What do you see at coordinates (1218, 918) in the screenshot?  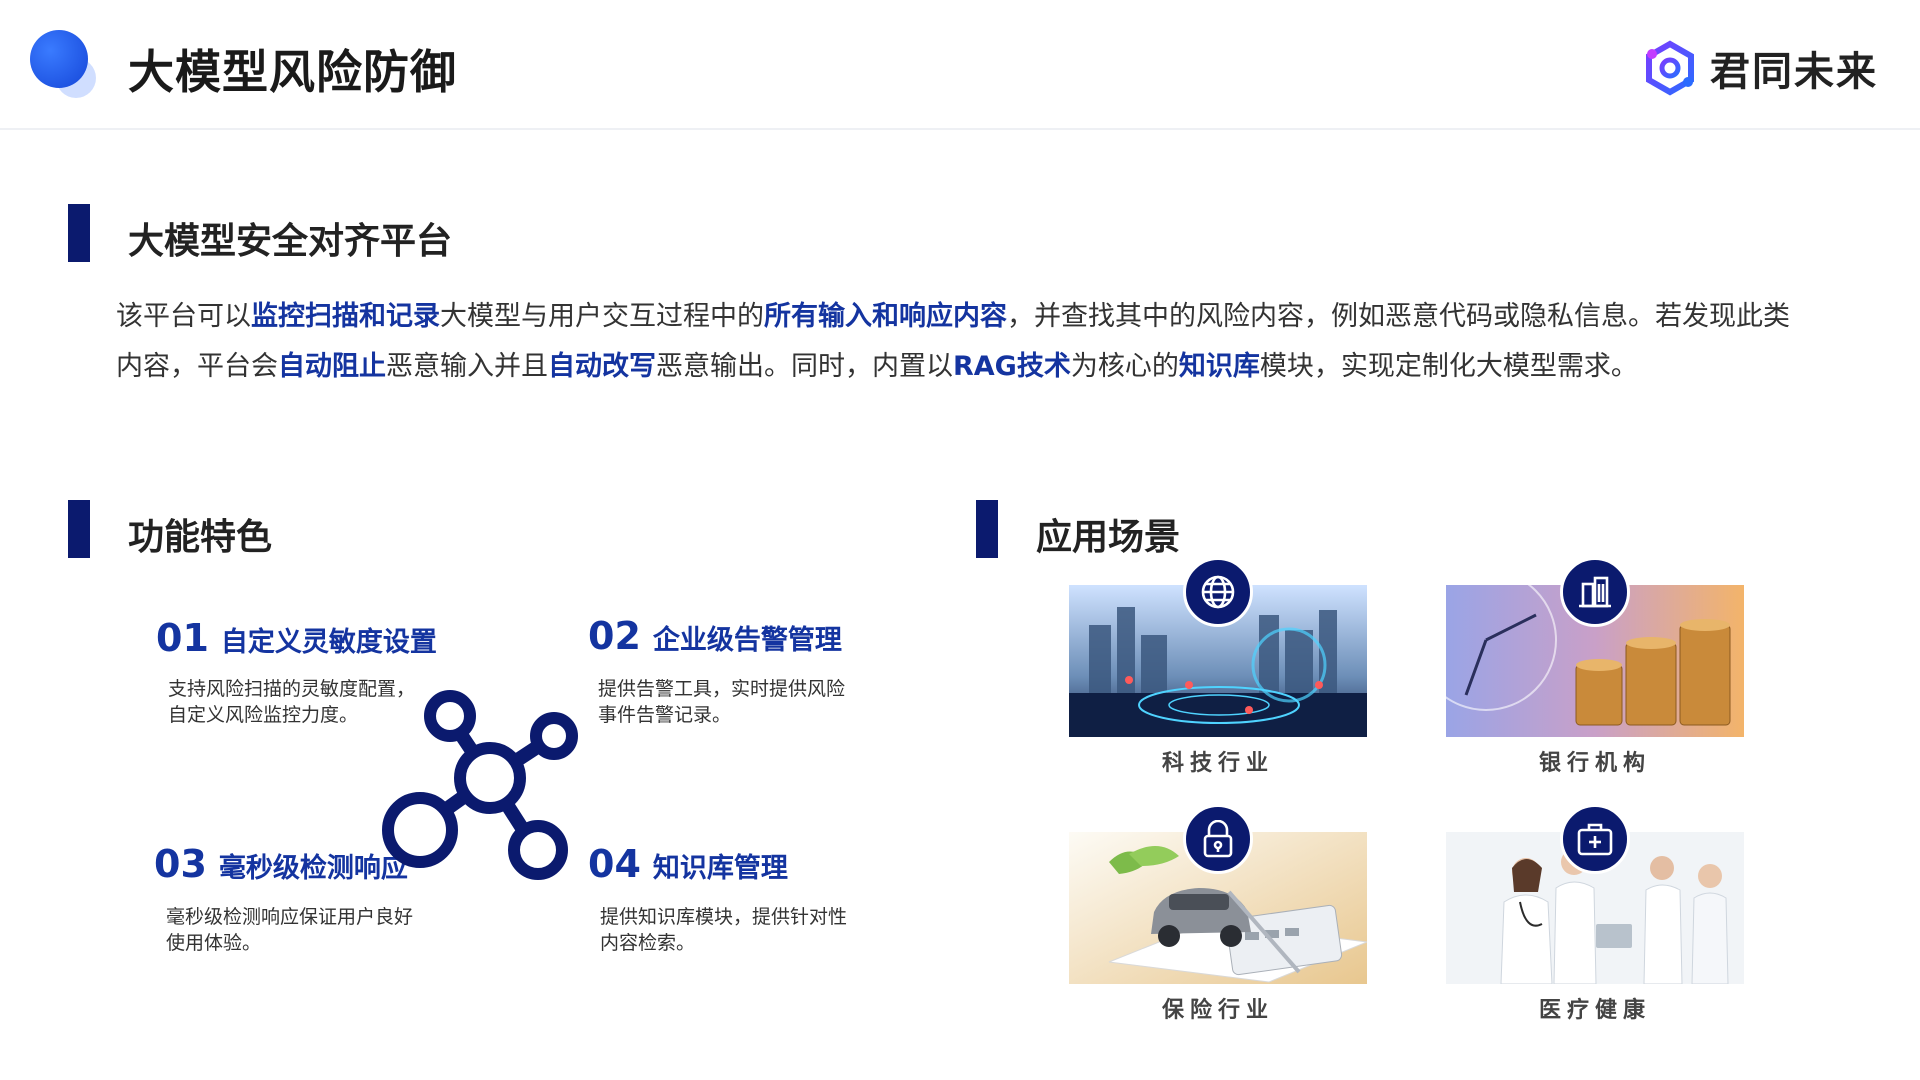 I see `scenario-card-insurance: 保险行业` at bounding box center [1218, 918].